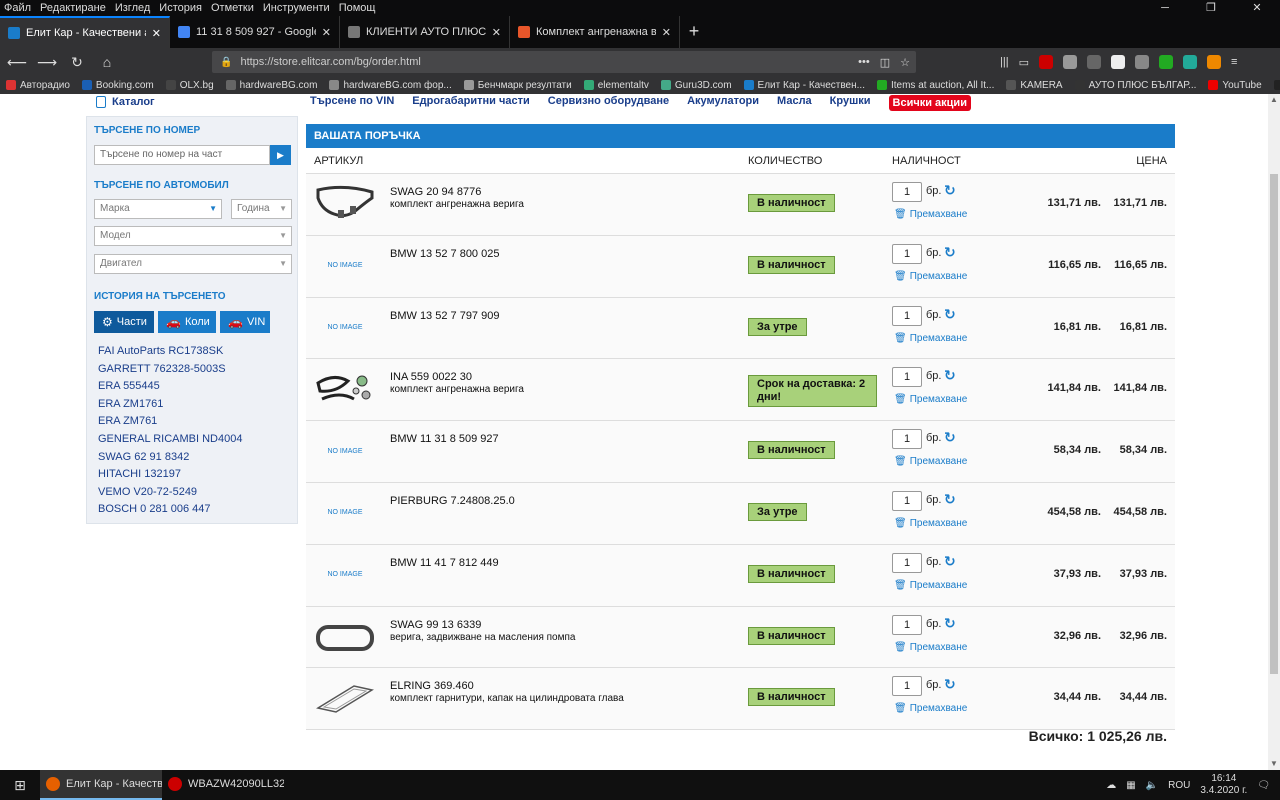 This screenshot has width=1280, height=800. What do you see at coordinates (1130, 785) in the screenshot?
I see `network-icon: ▦` at bounding box center [1130, 785].